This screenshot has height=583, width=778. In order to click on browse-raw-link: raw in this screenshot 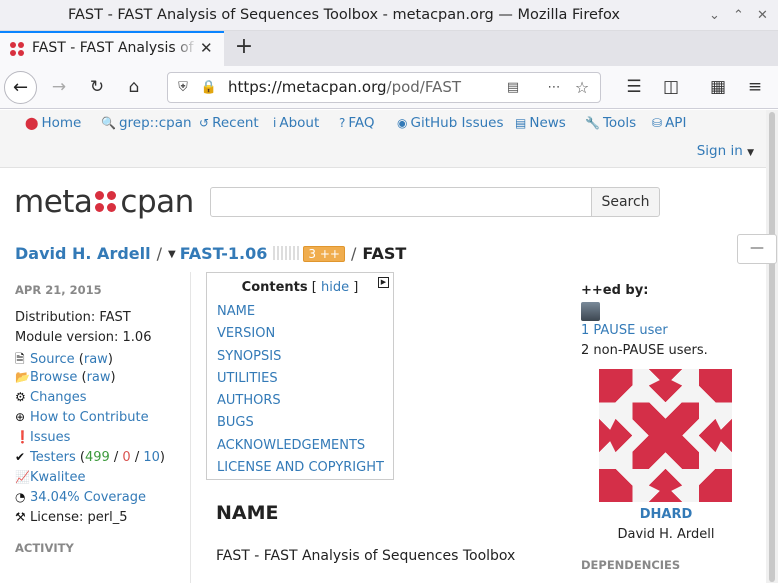, I will do `click(99, 377)`.